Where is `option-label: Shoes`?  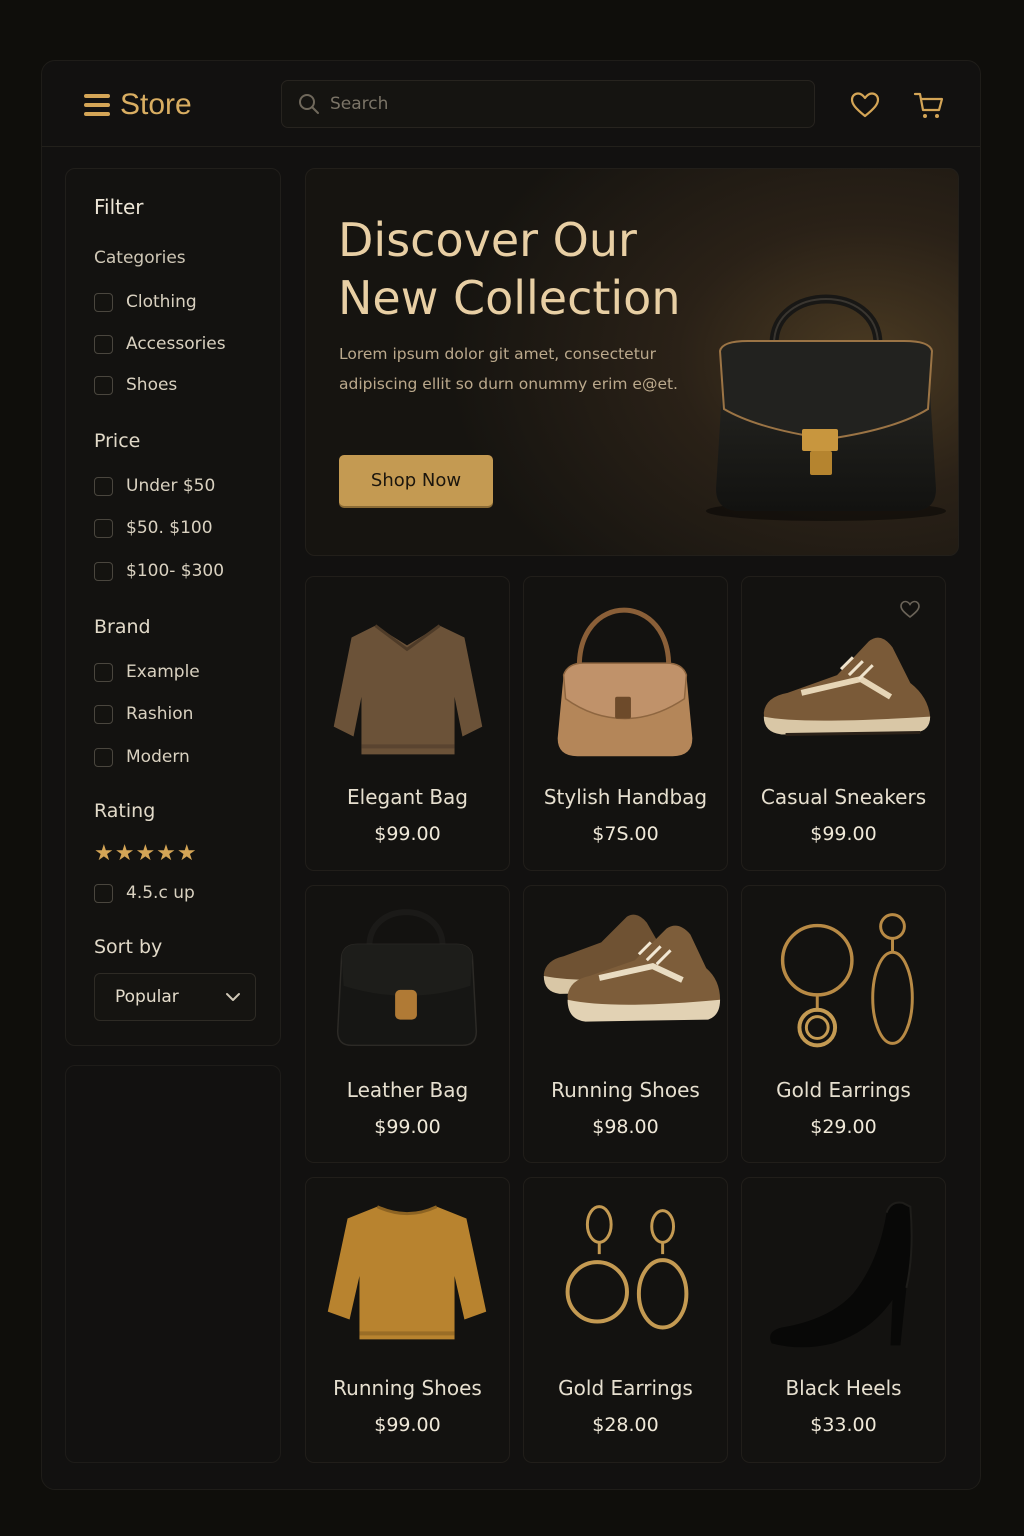 option-label: Shoes is located at coordinates (152, 385).